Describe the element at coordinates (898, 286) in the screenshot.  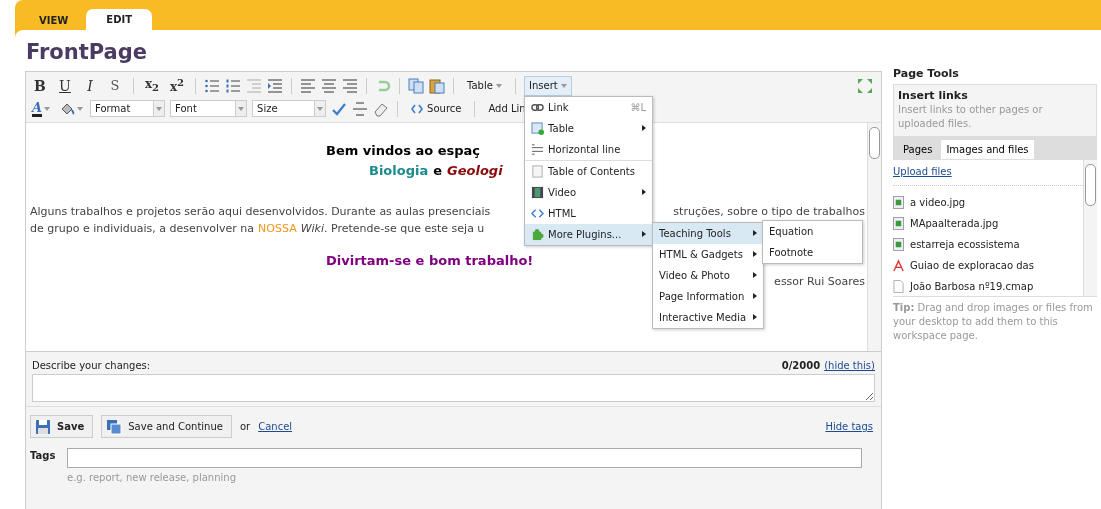
I see `file-icon` at that location.